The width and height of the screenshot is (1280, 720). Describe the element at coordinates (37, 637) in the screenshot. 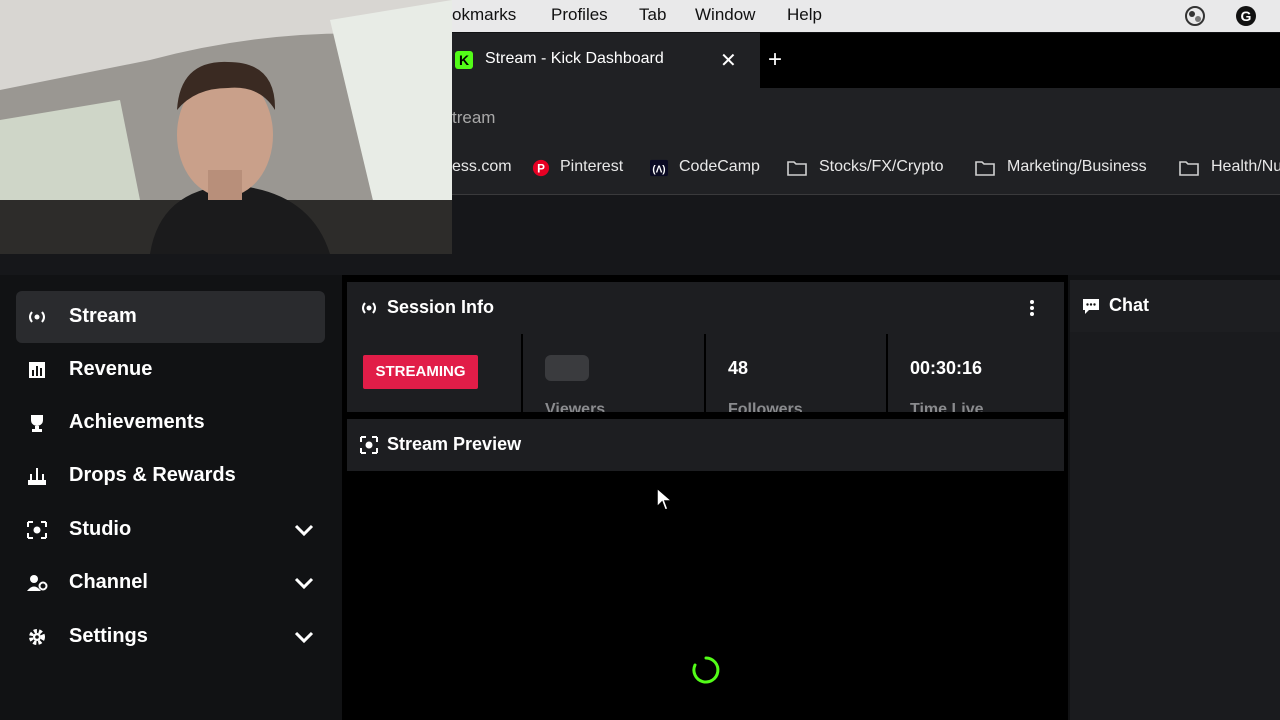

I see `gear-icon` at that location.